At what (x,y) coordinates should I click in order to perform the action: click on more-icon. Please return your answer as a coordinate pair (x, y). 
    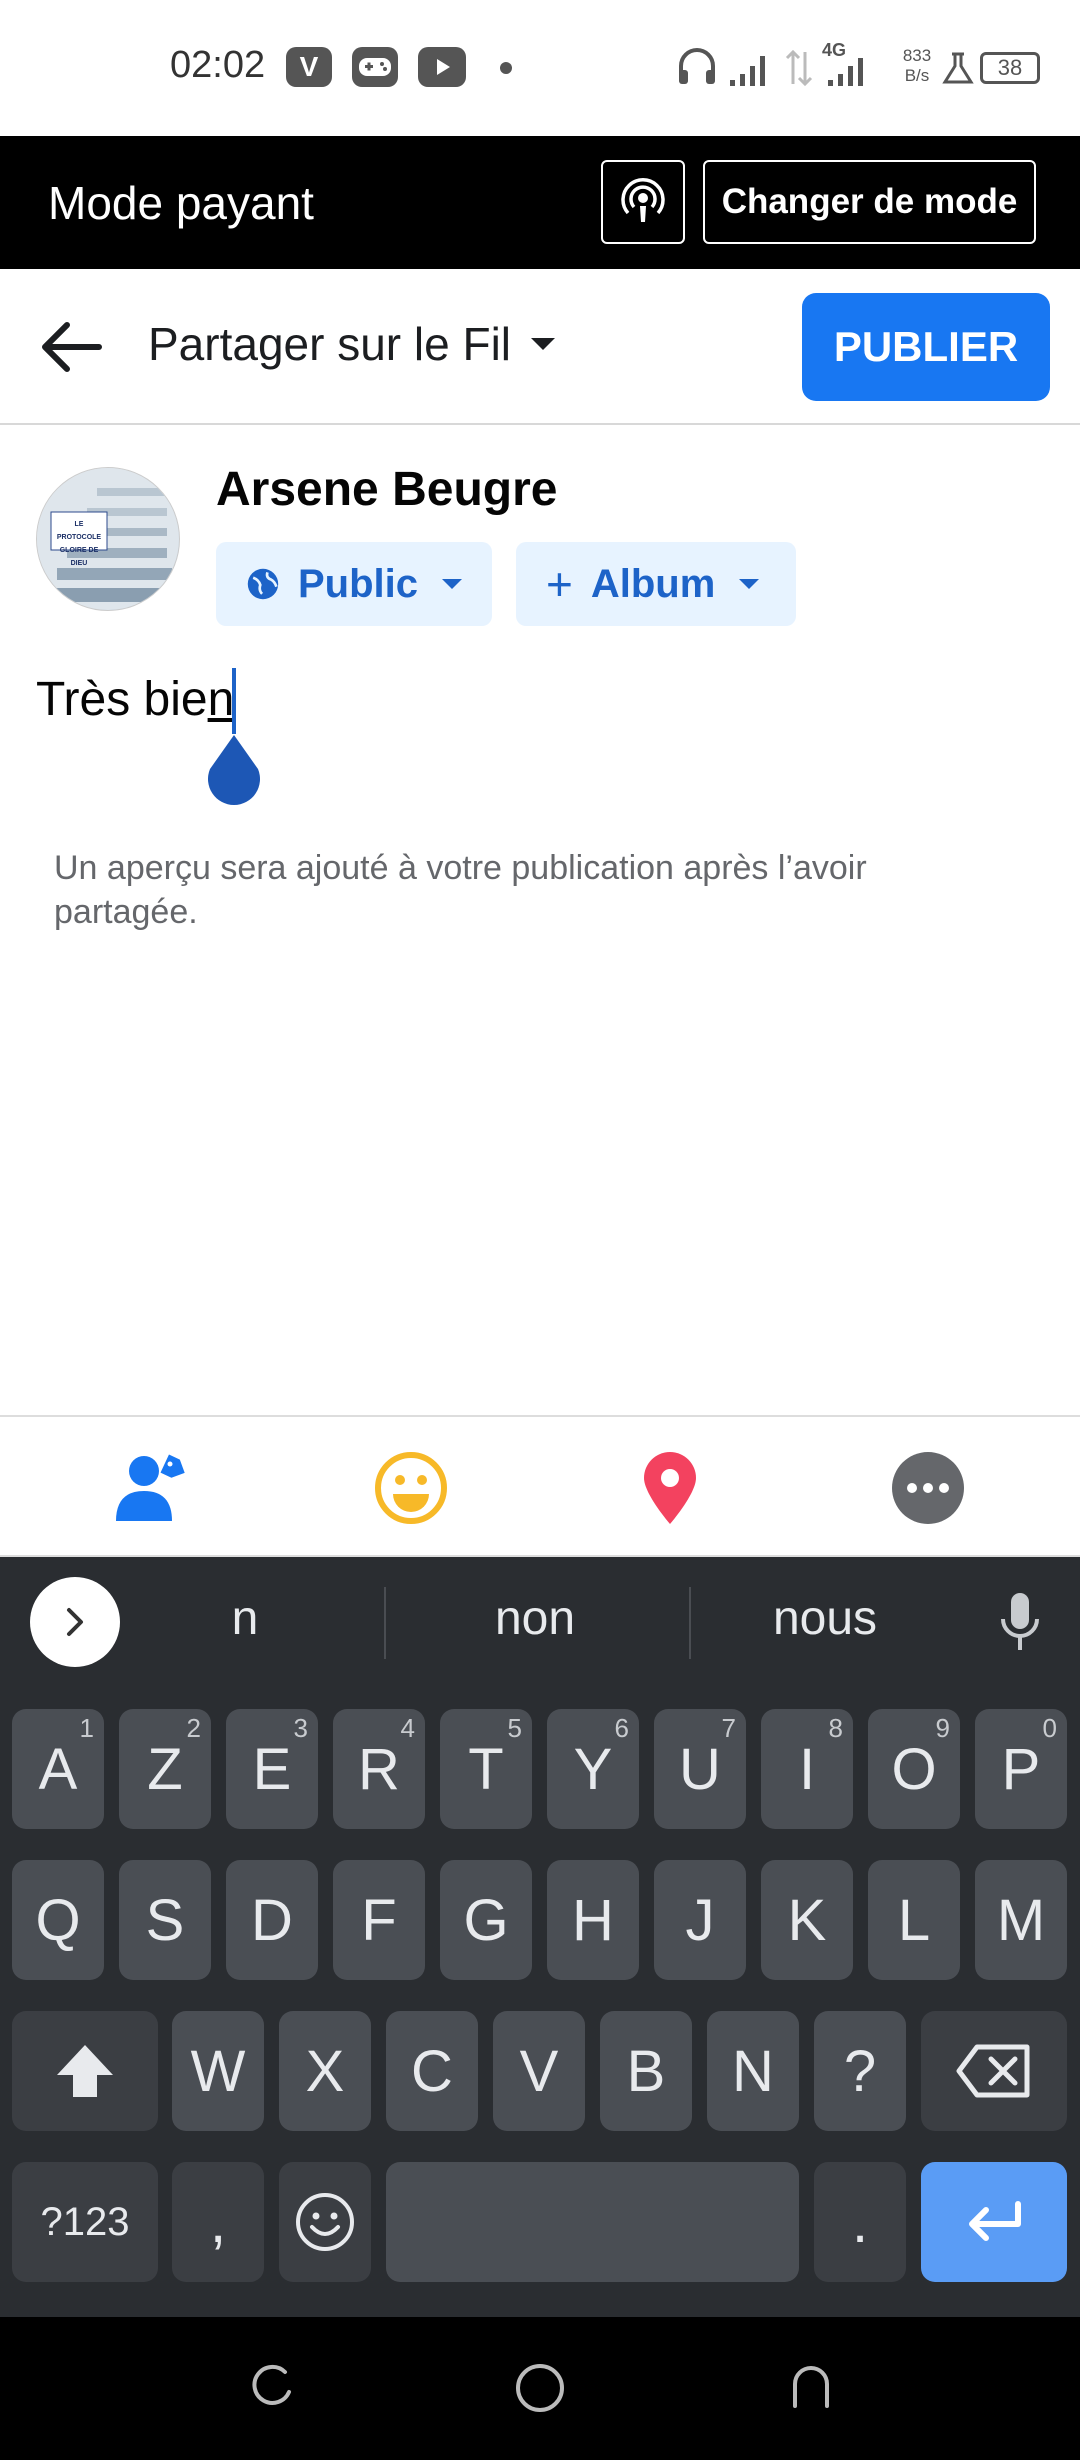
    Looking at the image, I should click on (928, 1488).